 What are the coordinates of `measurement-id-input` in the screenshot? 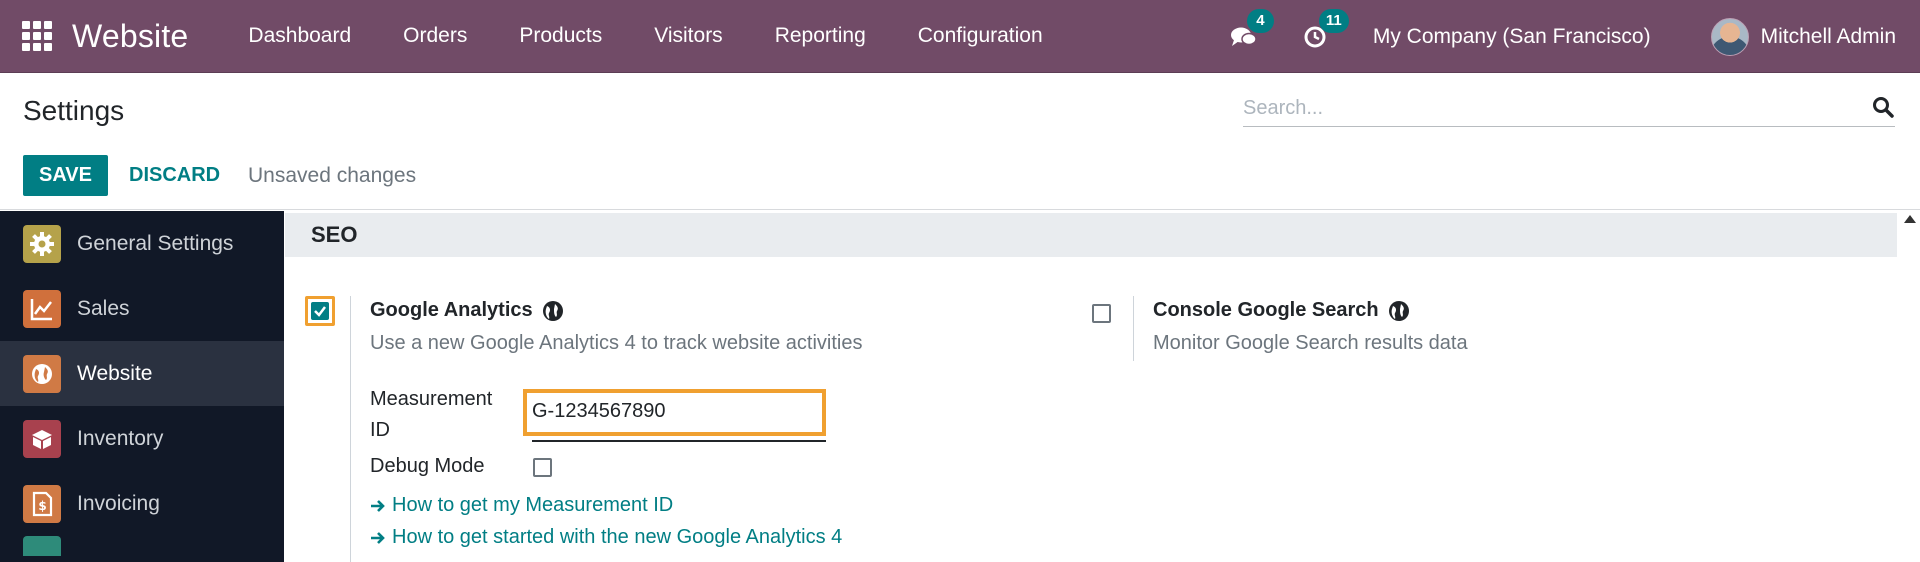 It's located at (677, 411).